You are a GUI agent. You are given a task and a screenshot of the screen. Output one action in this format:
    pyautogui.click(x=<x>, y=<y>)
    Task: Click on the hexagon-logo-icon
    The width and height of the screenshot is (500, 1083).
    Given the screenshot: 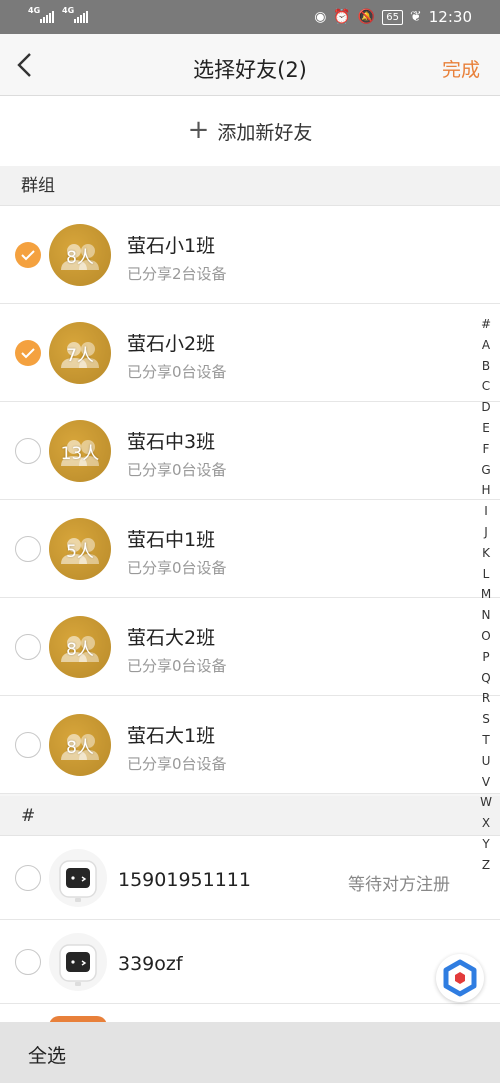 What is the action you would take?
    pyautogui.click(x=460, y=978)
    